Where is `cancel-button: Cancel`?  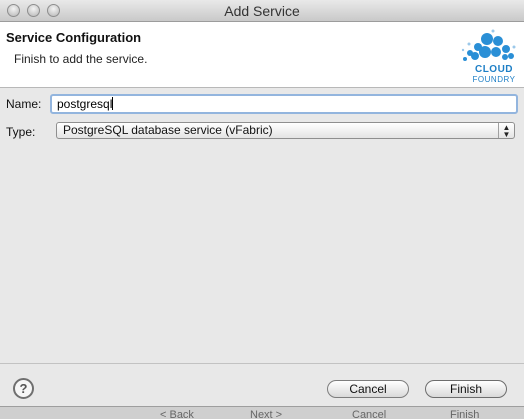
cancel-button: Cancel is located at coordinates (368, 389).